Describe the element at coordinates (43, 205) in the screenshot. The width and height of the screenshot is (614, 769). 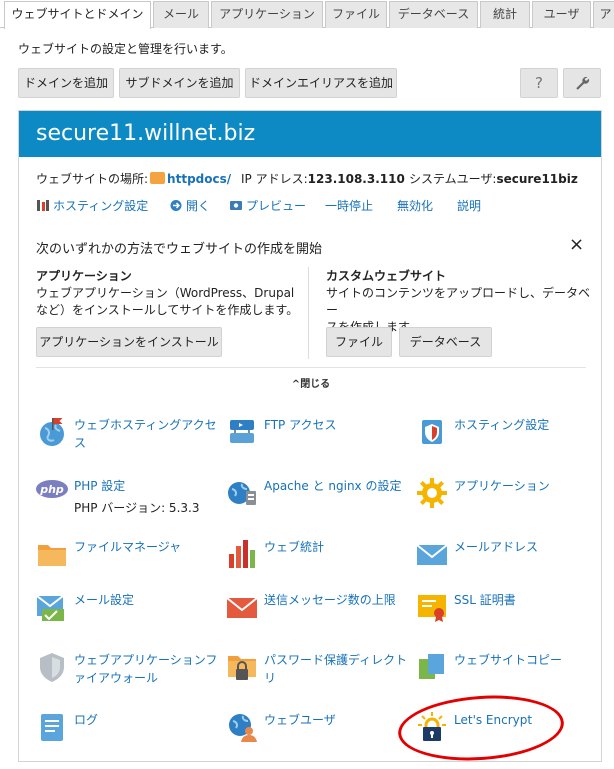
I see `hosting-tools-icon` at that location.